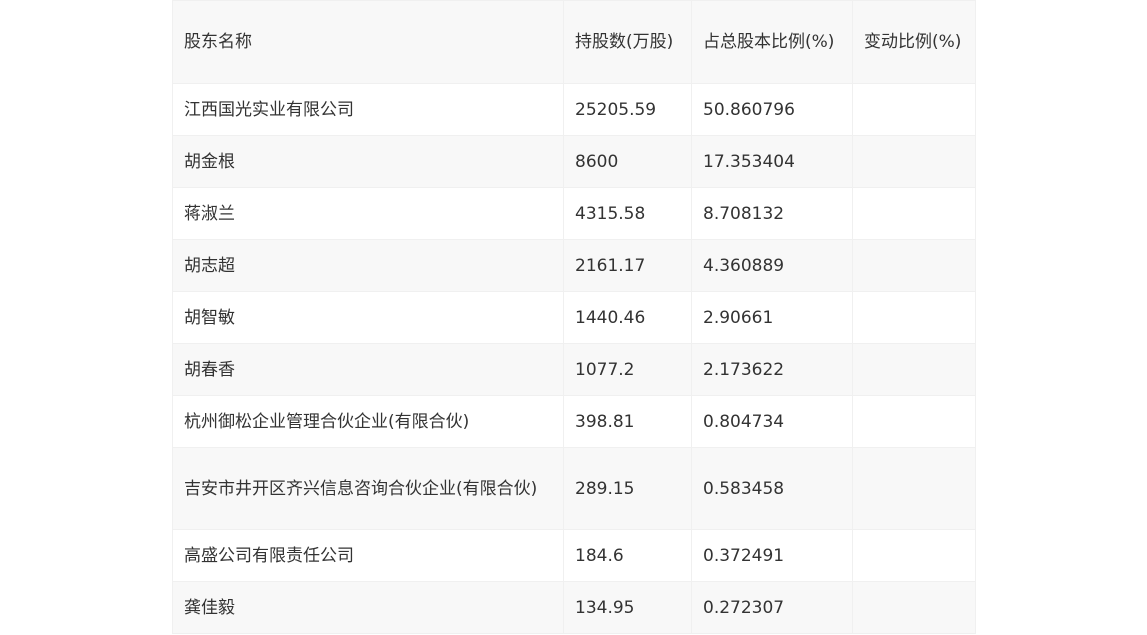 The image size is (1147, 635). I want to click on cell-shareholder-name: 胡志超, so click(368, 265).